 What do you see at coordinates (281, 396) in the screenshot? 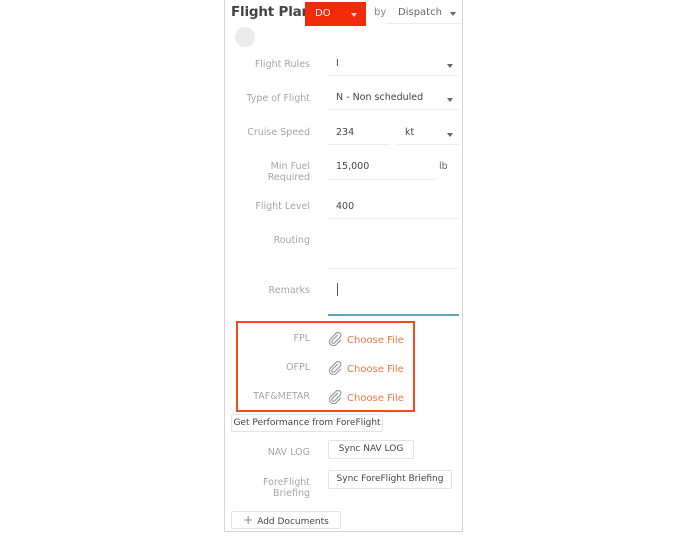
I see `taf-metar-label: TAF&METAR` at bounding box center [281, 396].